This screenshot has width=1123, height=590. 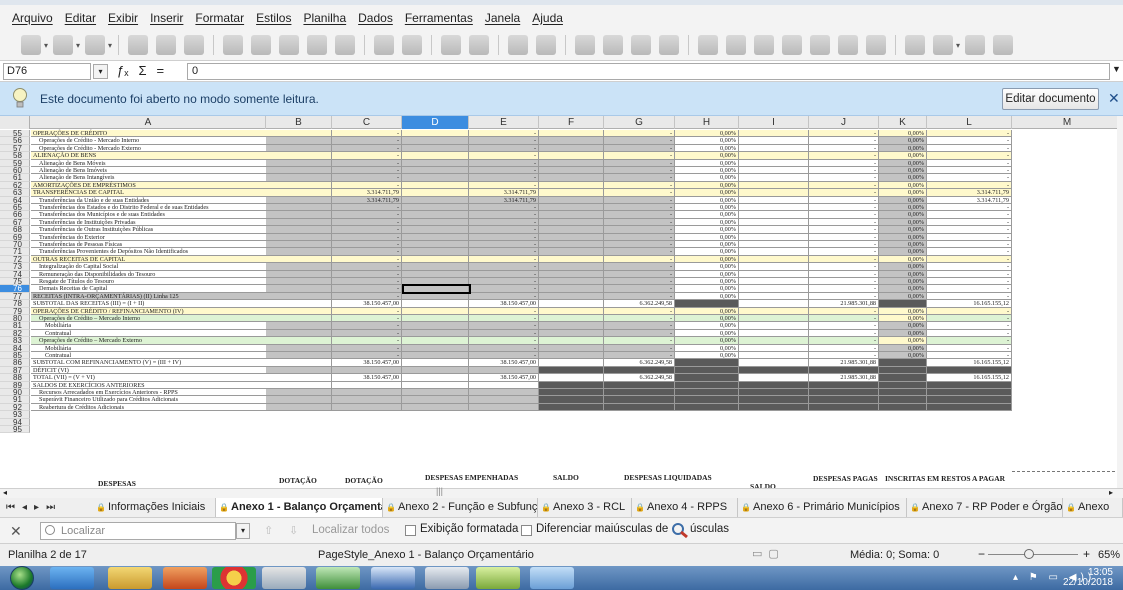 I want to click on cell-k60: 0,00%, so click(x=903, y=171).